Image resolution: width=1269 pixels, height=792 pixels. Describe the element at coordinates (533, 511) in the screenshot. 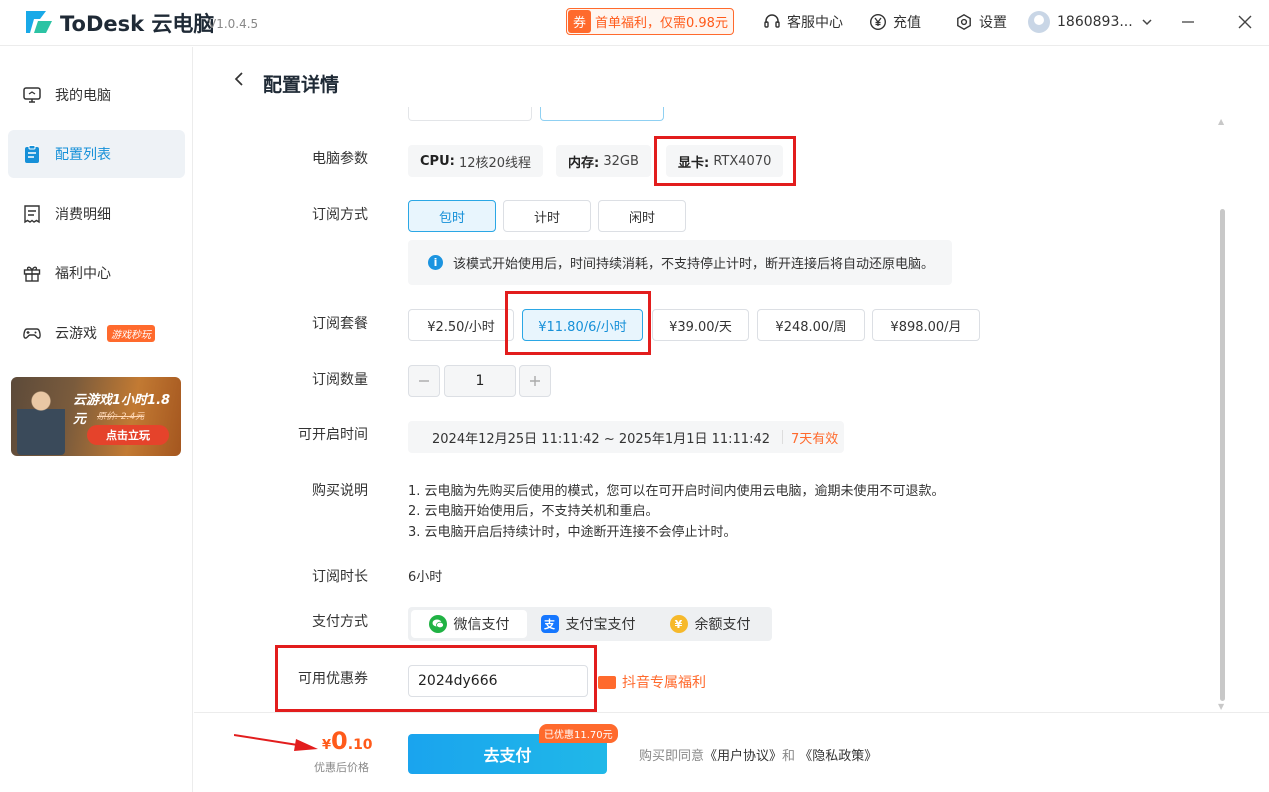

I see `purchase-note: 2. 云电脑开始使用后，不支持关机和重启。` at that location.